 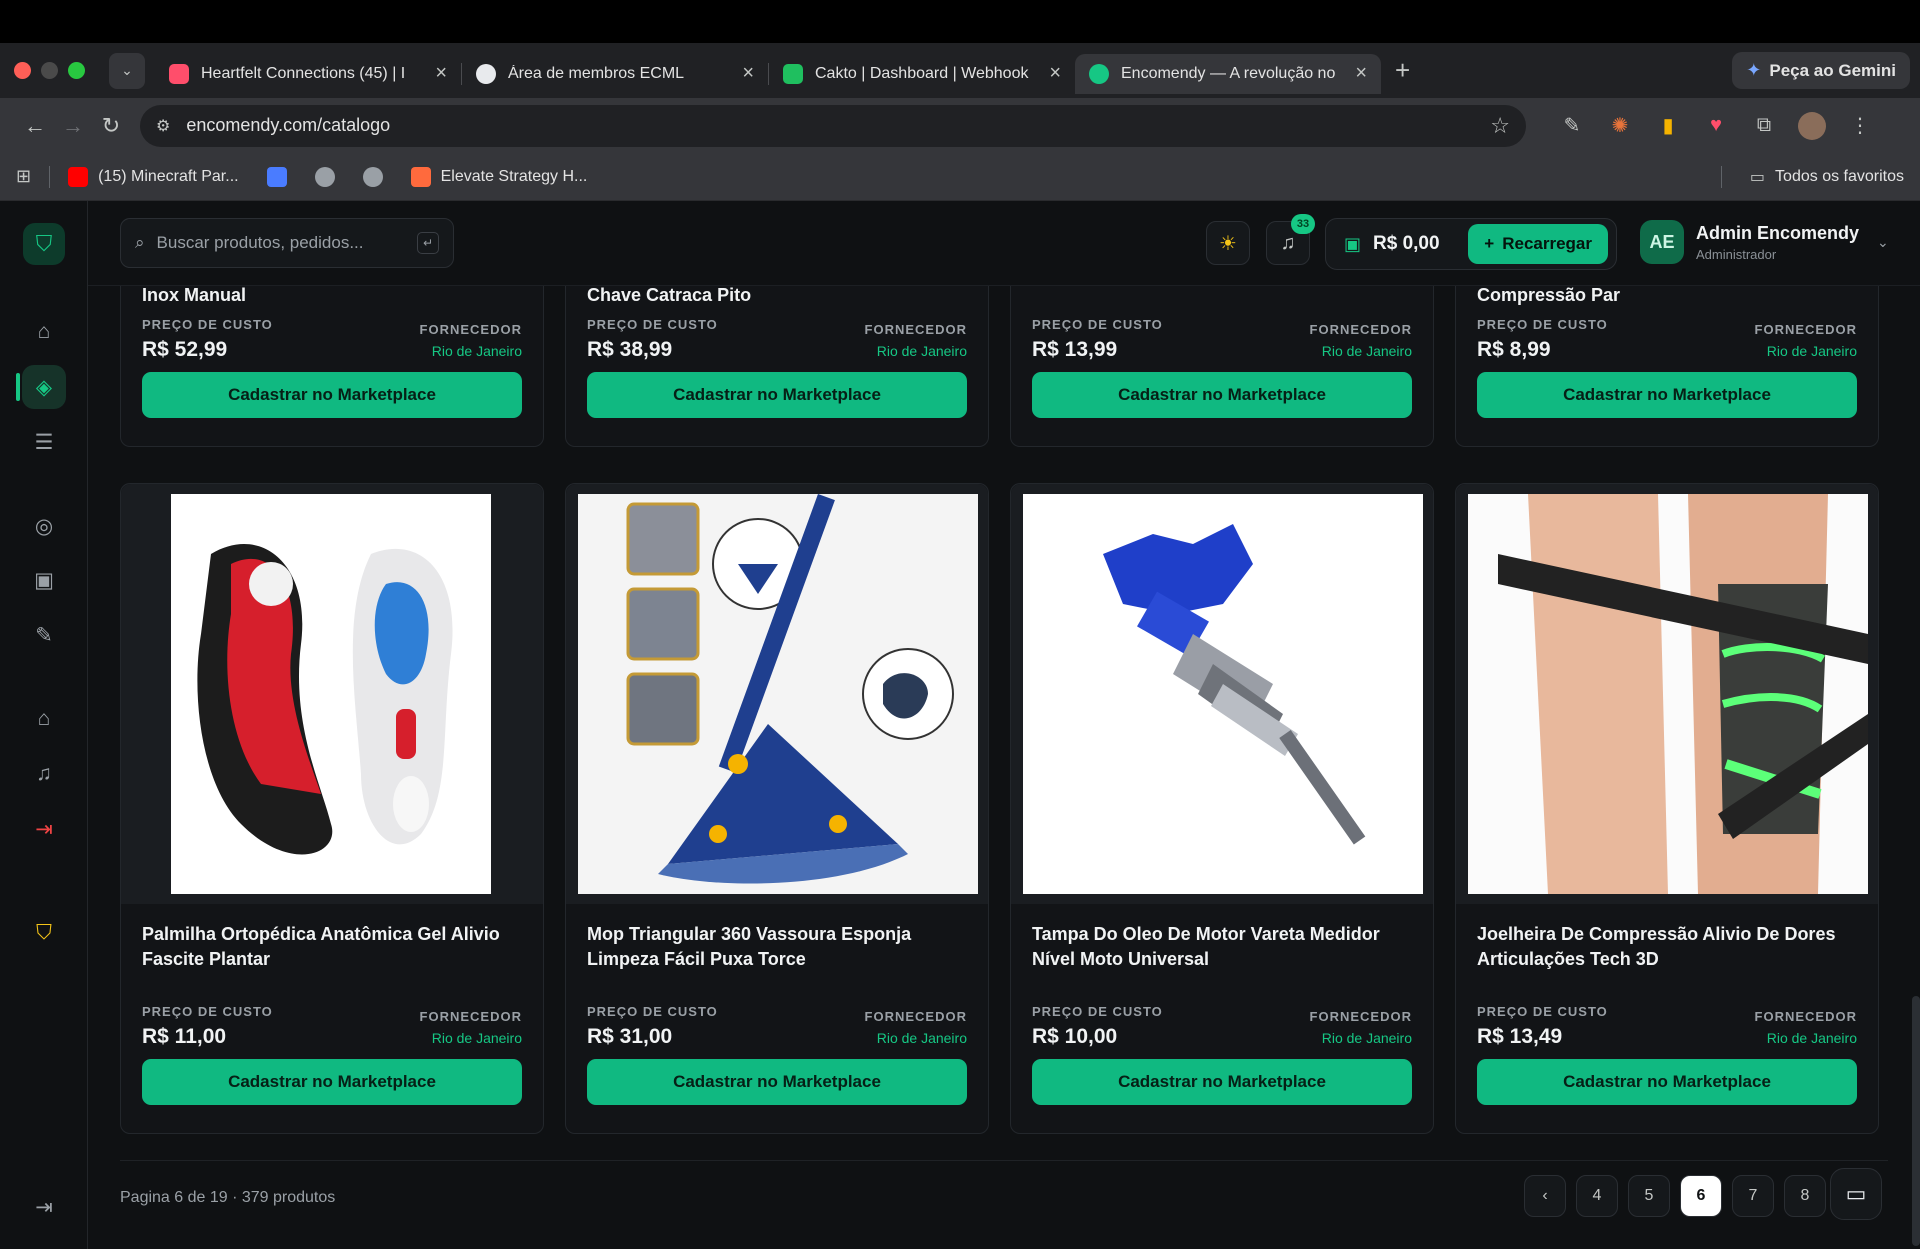 What do you see at coordinates (630, 1036) in the screenshot?
I see `product-price: R$ 31,00` at bounding box center [630, 1036].